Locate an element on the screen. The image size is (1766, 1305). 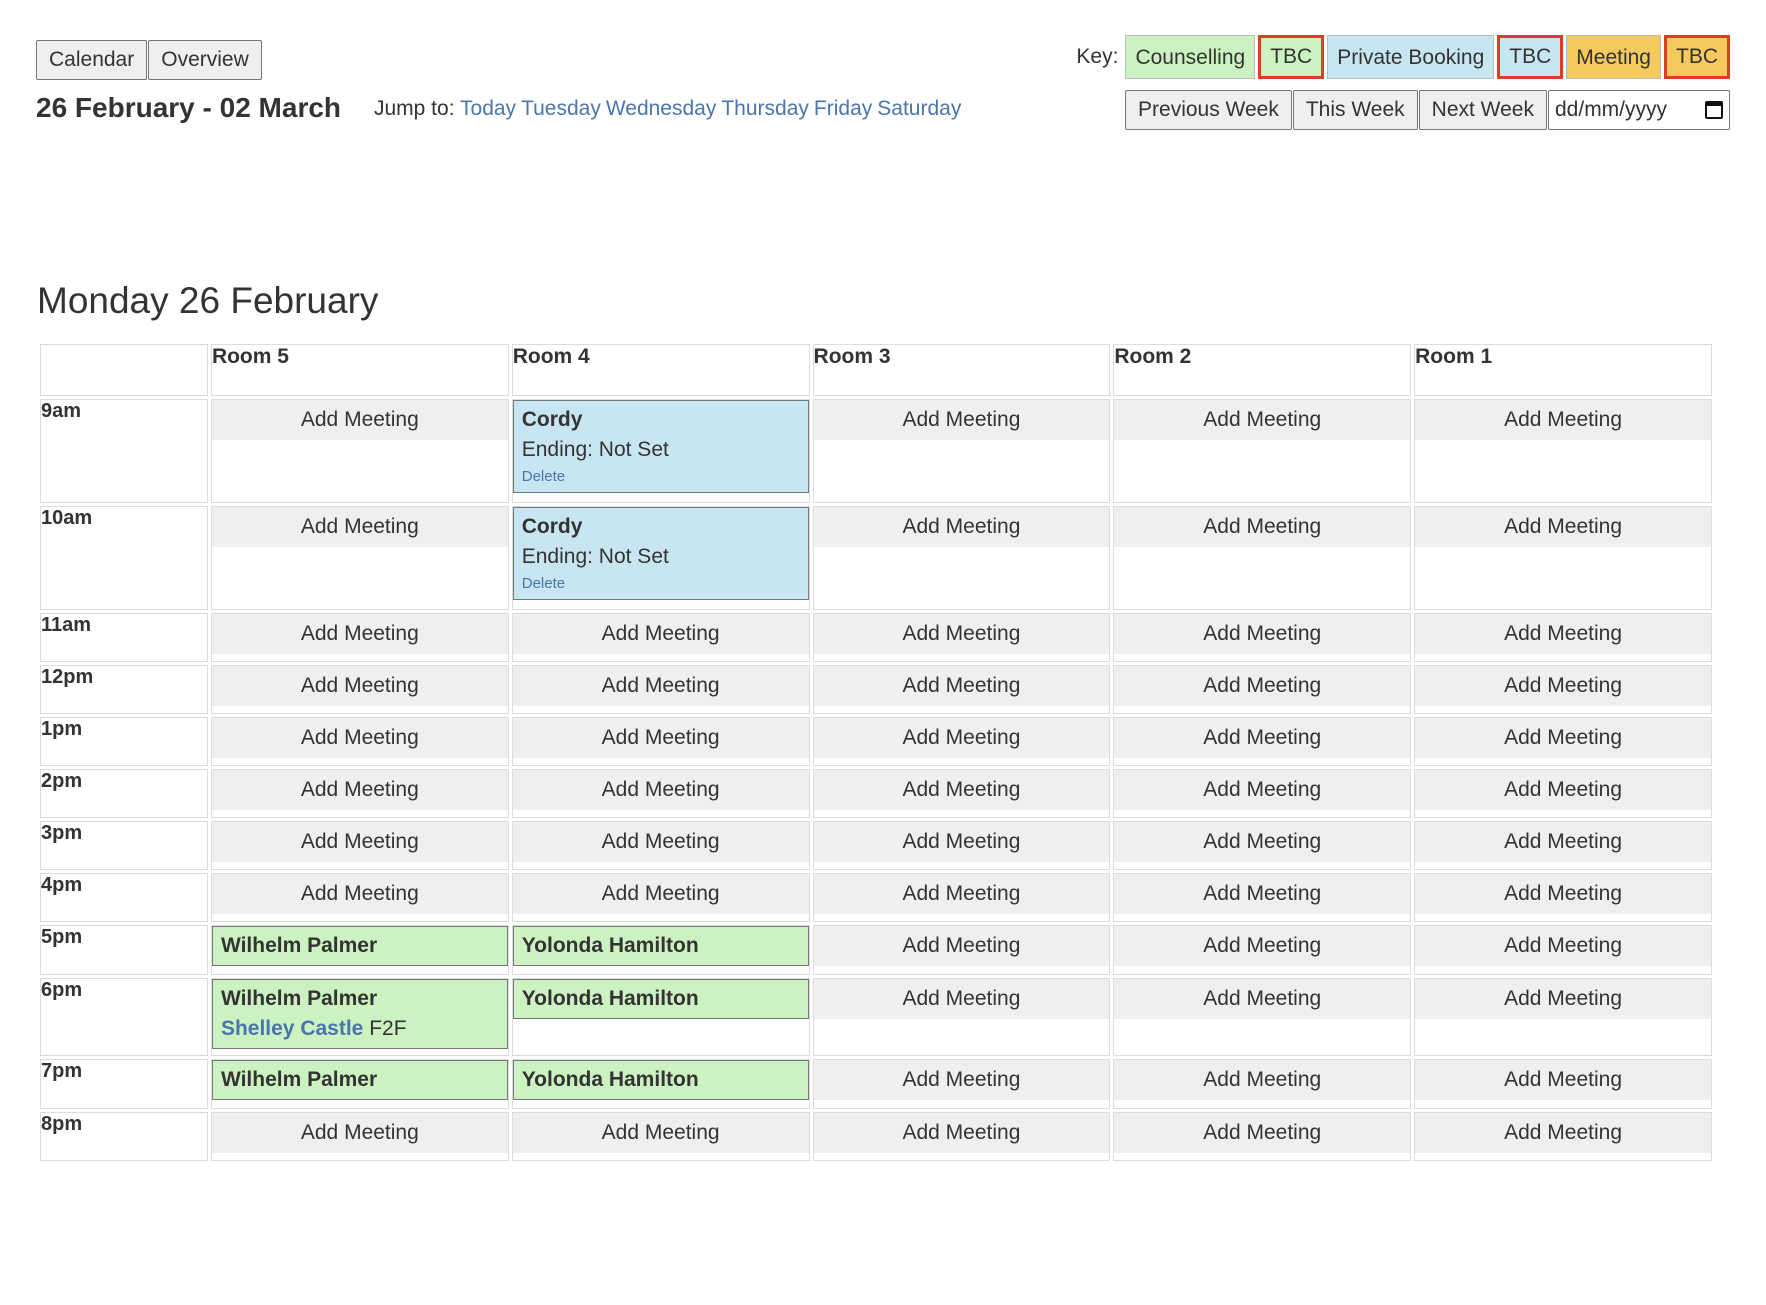
jump-link-today: Today is located at coordinates (488, 108).